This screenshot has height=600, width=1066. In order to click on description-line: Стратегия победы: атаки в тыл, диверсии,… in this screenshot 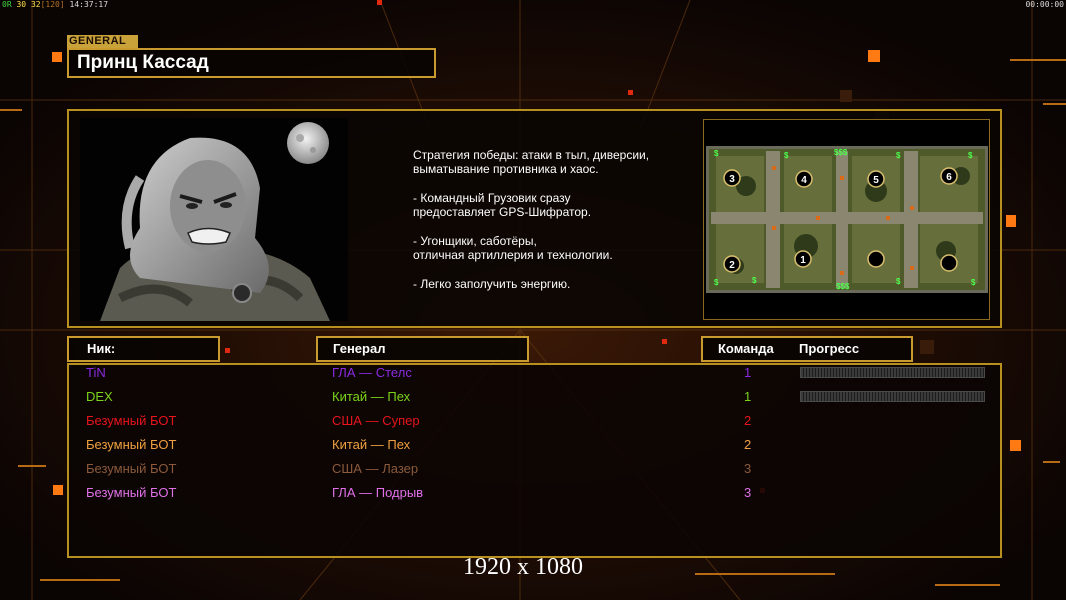, I will do `click(531, 162)`.